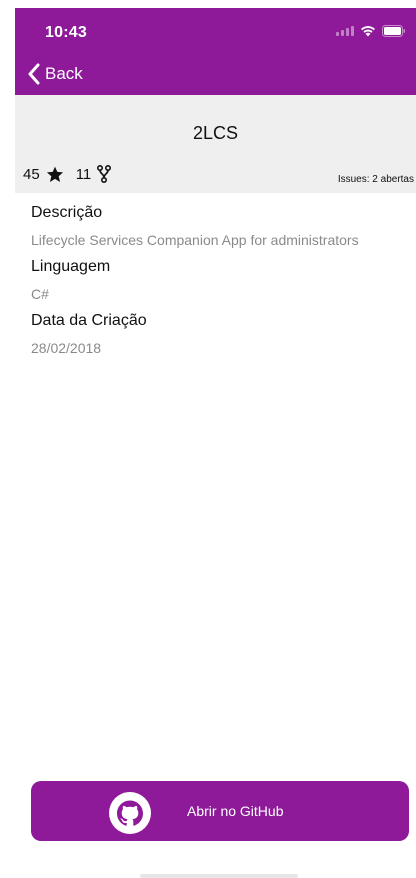 This screenshot has height=878, width=416. I want to click on chevron-left-icon, so click(34, 74).